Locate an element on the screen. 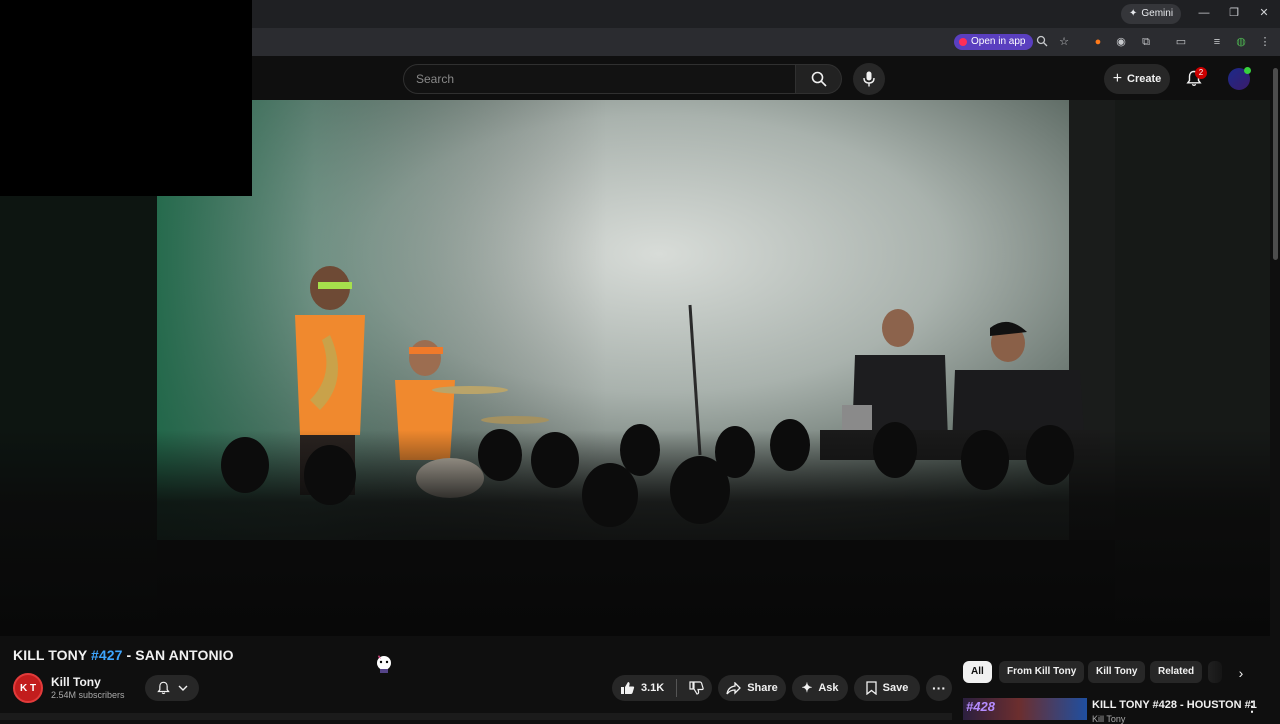 This screenshot has width=1280, height=724. close-icon: ✕ is located at coordinates (1264, 13).